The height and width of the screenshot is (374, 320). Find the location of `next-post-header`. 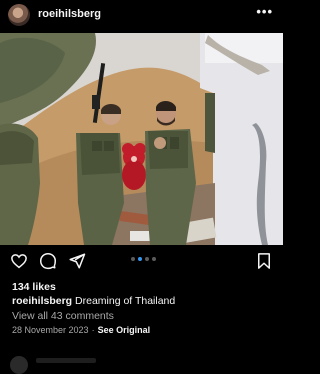

next-post-header is located at coordinates (66, 360).